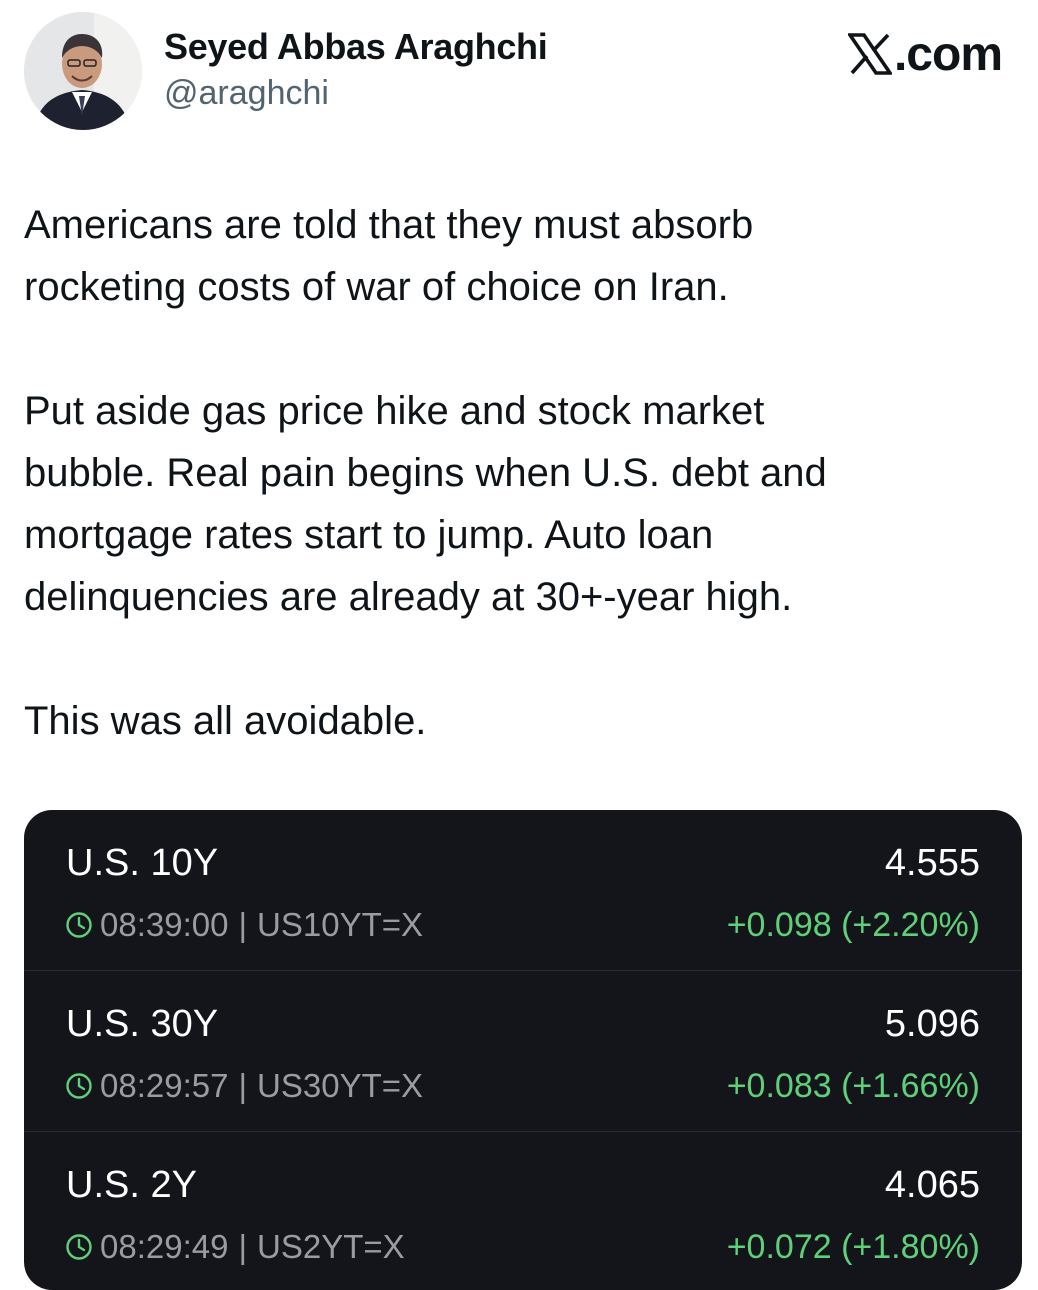  Describe the element at coordinates (142, 1024) in the screenshot. I see `quote-name: U.S. 30Y` at that location.